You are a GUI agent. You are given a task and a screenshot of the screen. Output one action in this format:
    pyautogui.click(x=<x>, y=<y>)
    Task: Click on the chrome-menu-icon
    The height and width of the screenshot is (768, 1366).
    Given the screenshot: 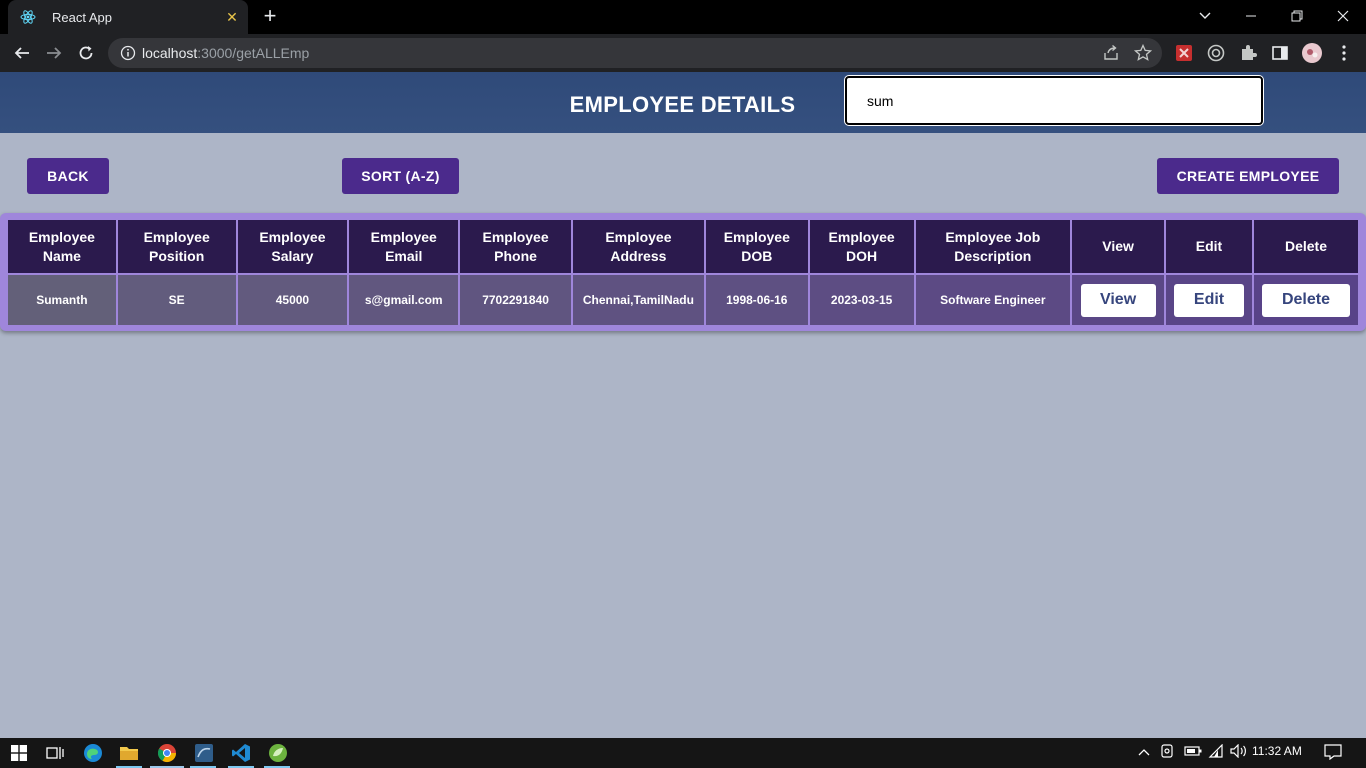 What is the action you would take?
    pyautogui.click(x=1344, y=53)
    